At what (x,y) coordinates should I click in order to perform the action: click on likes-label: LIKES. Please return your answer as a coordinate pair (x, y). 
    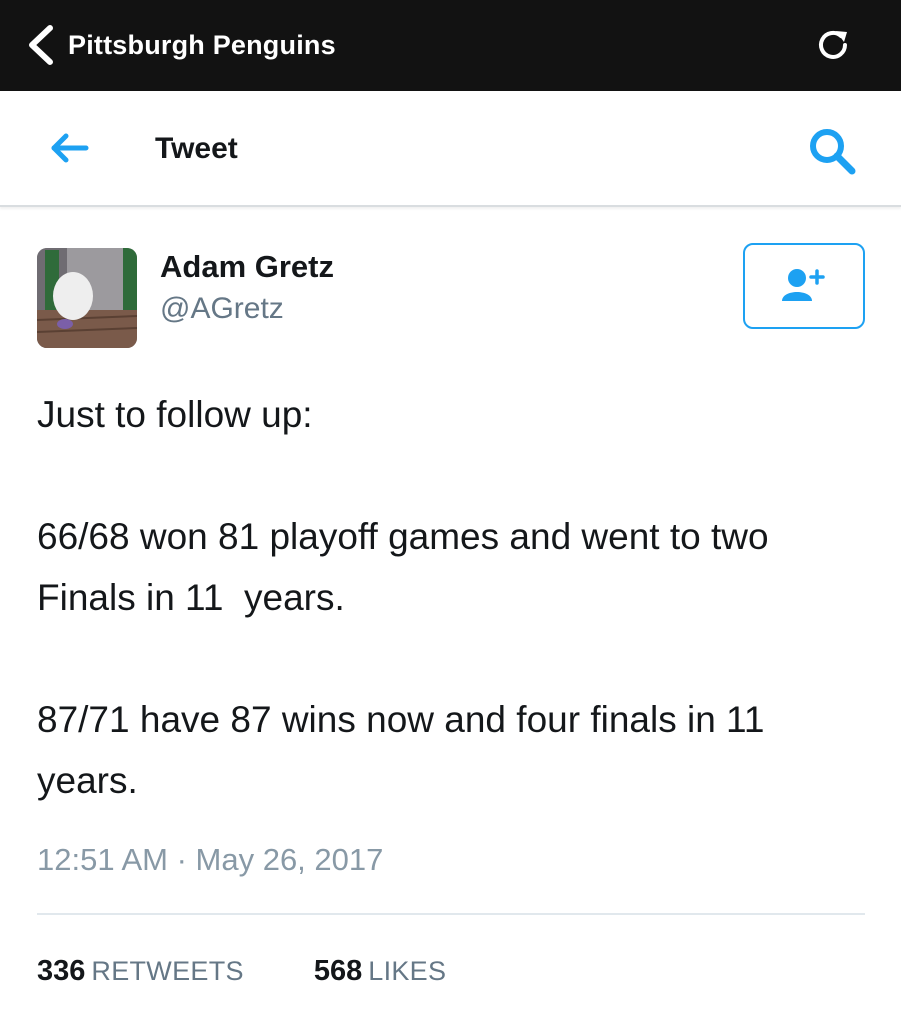
    Looking at the image, I should click on (407, 971).